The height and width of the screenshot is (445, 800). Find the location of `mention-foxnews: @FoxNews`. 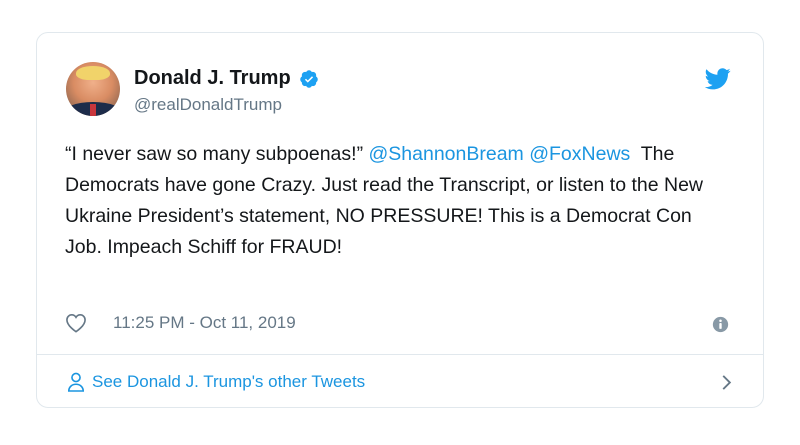

mention-foxnews: @FoxNews is located at coordinates (579, 154).